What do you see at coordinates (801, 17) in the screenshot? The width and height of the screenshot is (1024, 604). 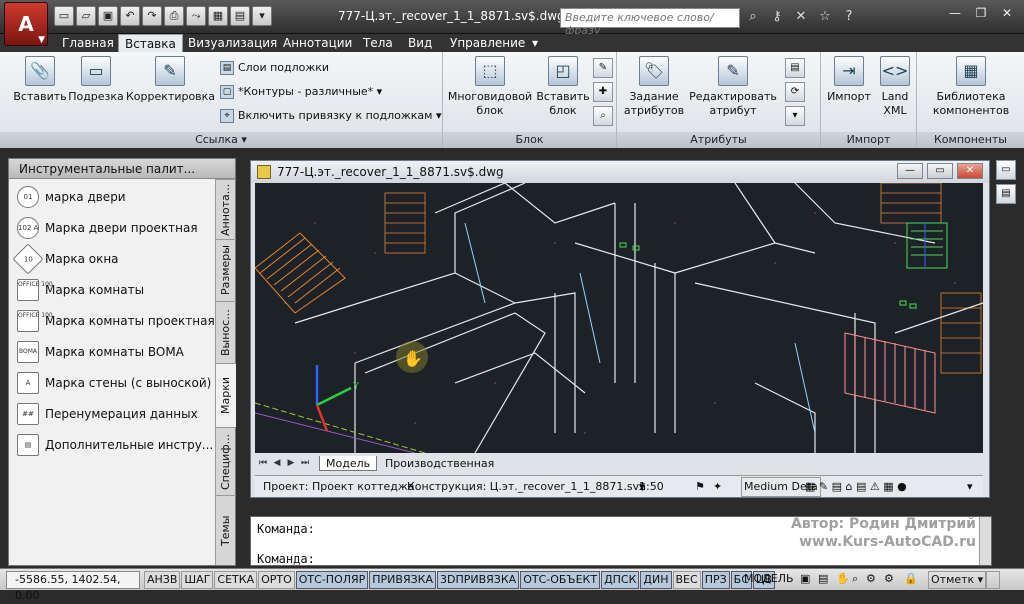 I see `communication-icon: ✕` at bounding box center [801, 17].